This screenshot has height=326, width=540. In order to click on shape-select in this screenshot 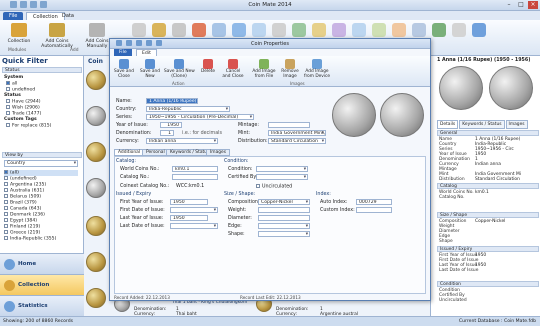, I will do `click(284, 234)`.